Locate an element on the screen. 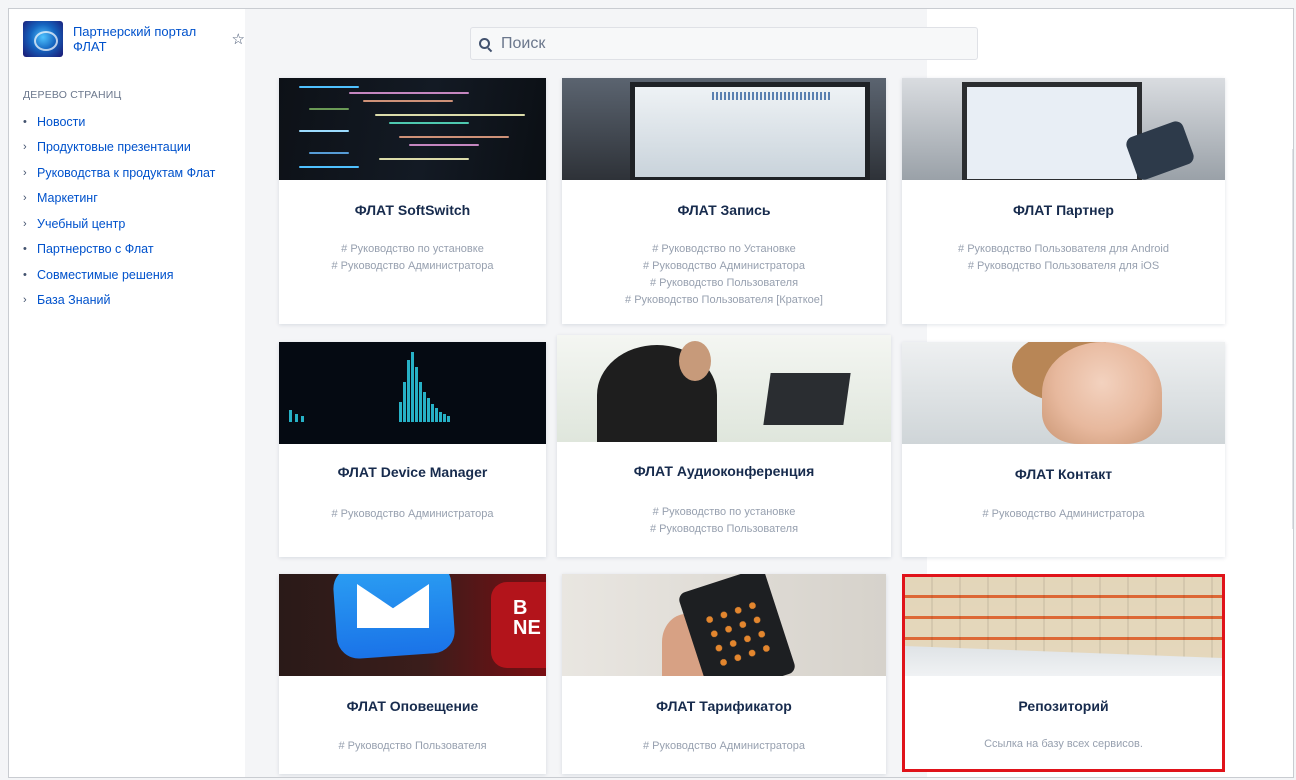 The width and height of the screenshot is (1296, 780). page-tree-item-label: Новости is located at coordinates (61, 121).